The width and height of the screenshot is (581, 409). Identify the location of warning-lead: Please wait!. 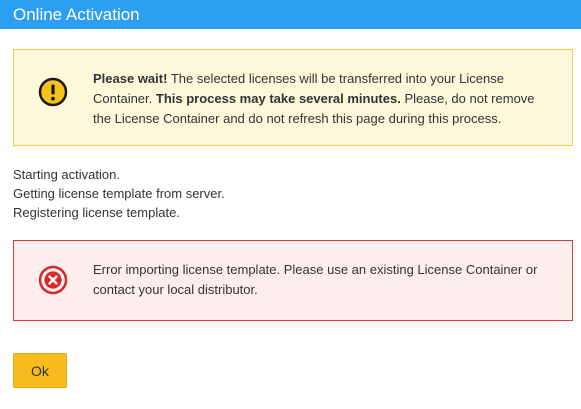
(130, 78).